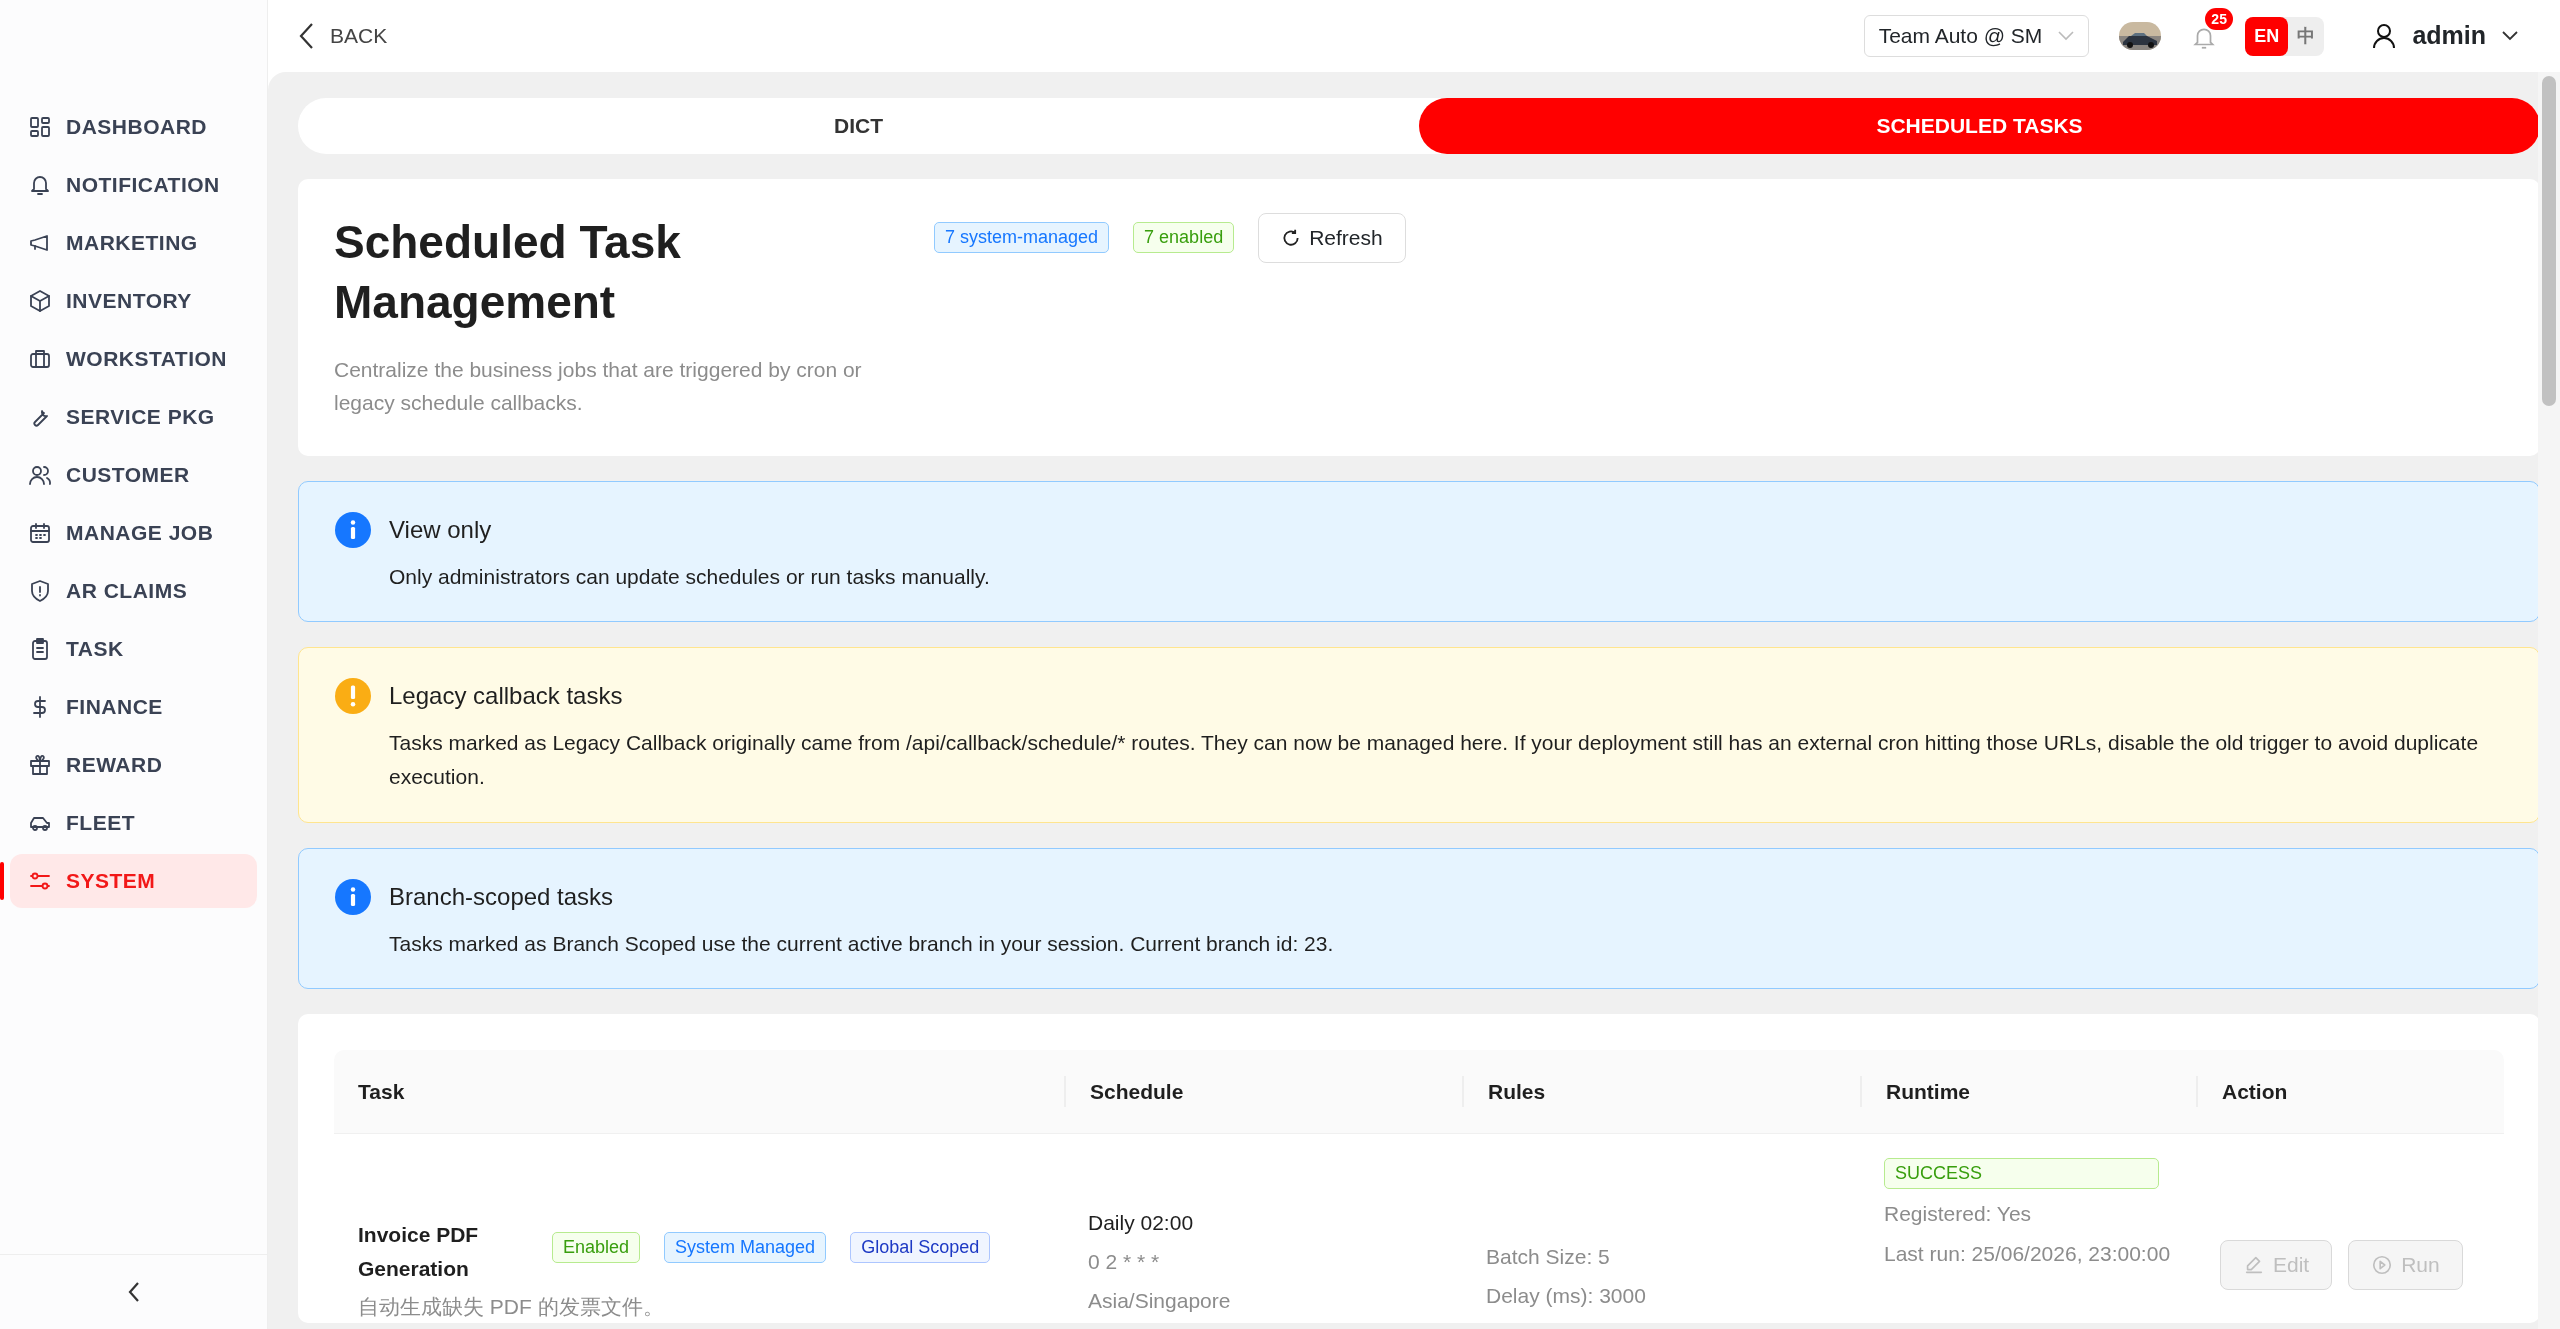 Image resolution: width=2560 pixels, height=1329 pixels. Describe the element at coordinates (133, 417) in the screenshot. I see `sidebar-item: SERVICE PKG` at that location.